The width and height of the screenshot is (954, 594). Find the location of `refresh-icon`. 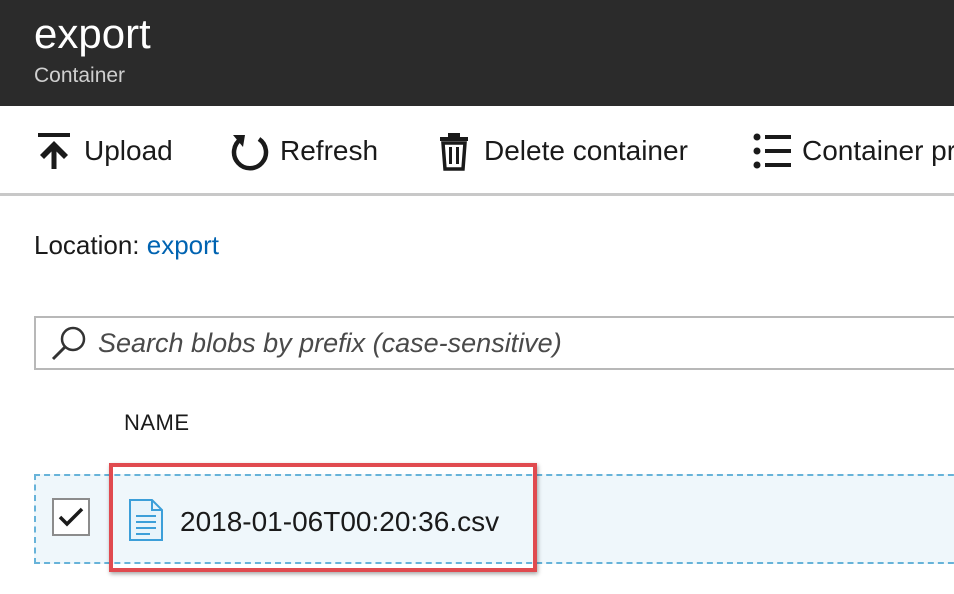

refresh-icon is located at coordinates (250, 151).